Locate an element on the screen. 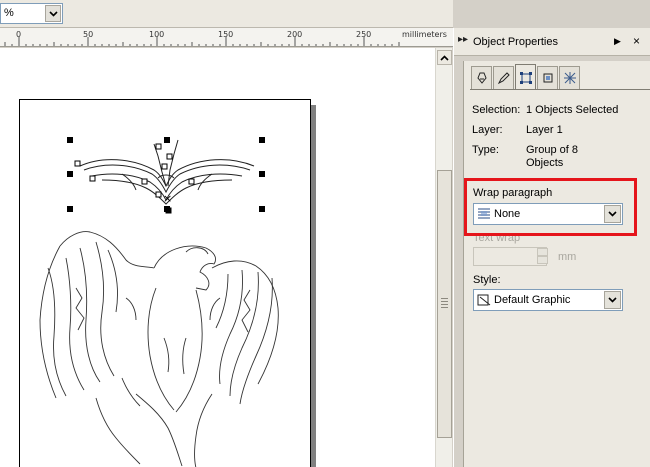  internet-icon is located at coordinates (569, 78).